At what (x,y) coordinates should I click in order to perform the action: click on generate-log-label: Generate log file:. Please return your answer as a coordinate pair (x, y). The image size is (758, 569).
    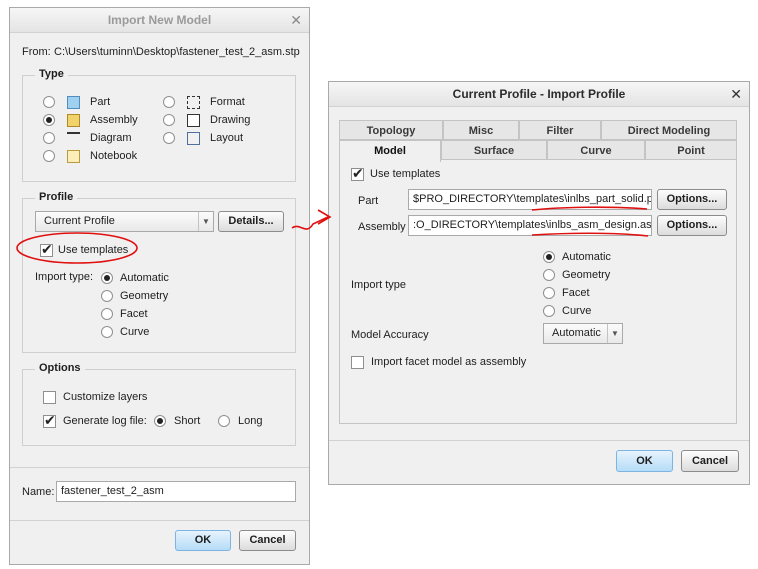
    Looking at the image, I should click on (105, 421).